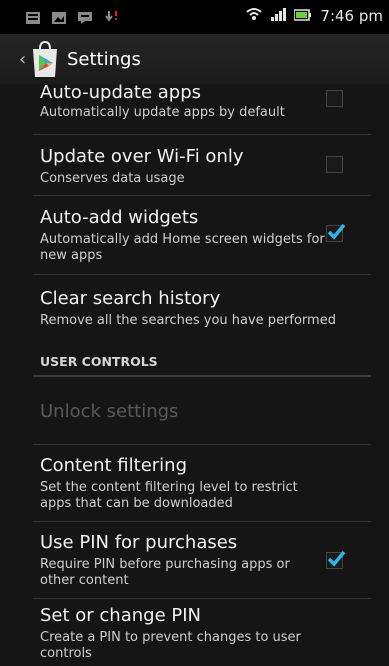  What do you see at coordinates (121, 93) in the screenshot?
I see `setting-title: Auto-update apps` at bounding box center [121, 93].